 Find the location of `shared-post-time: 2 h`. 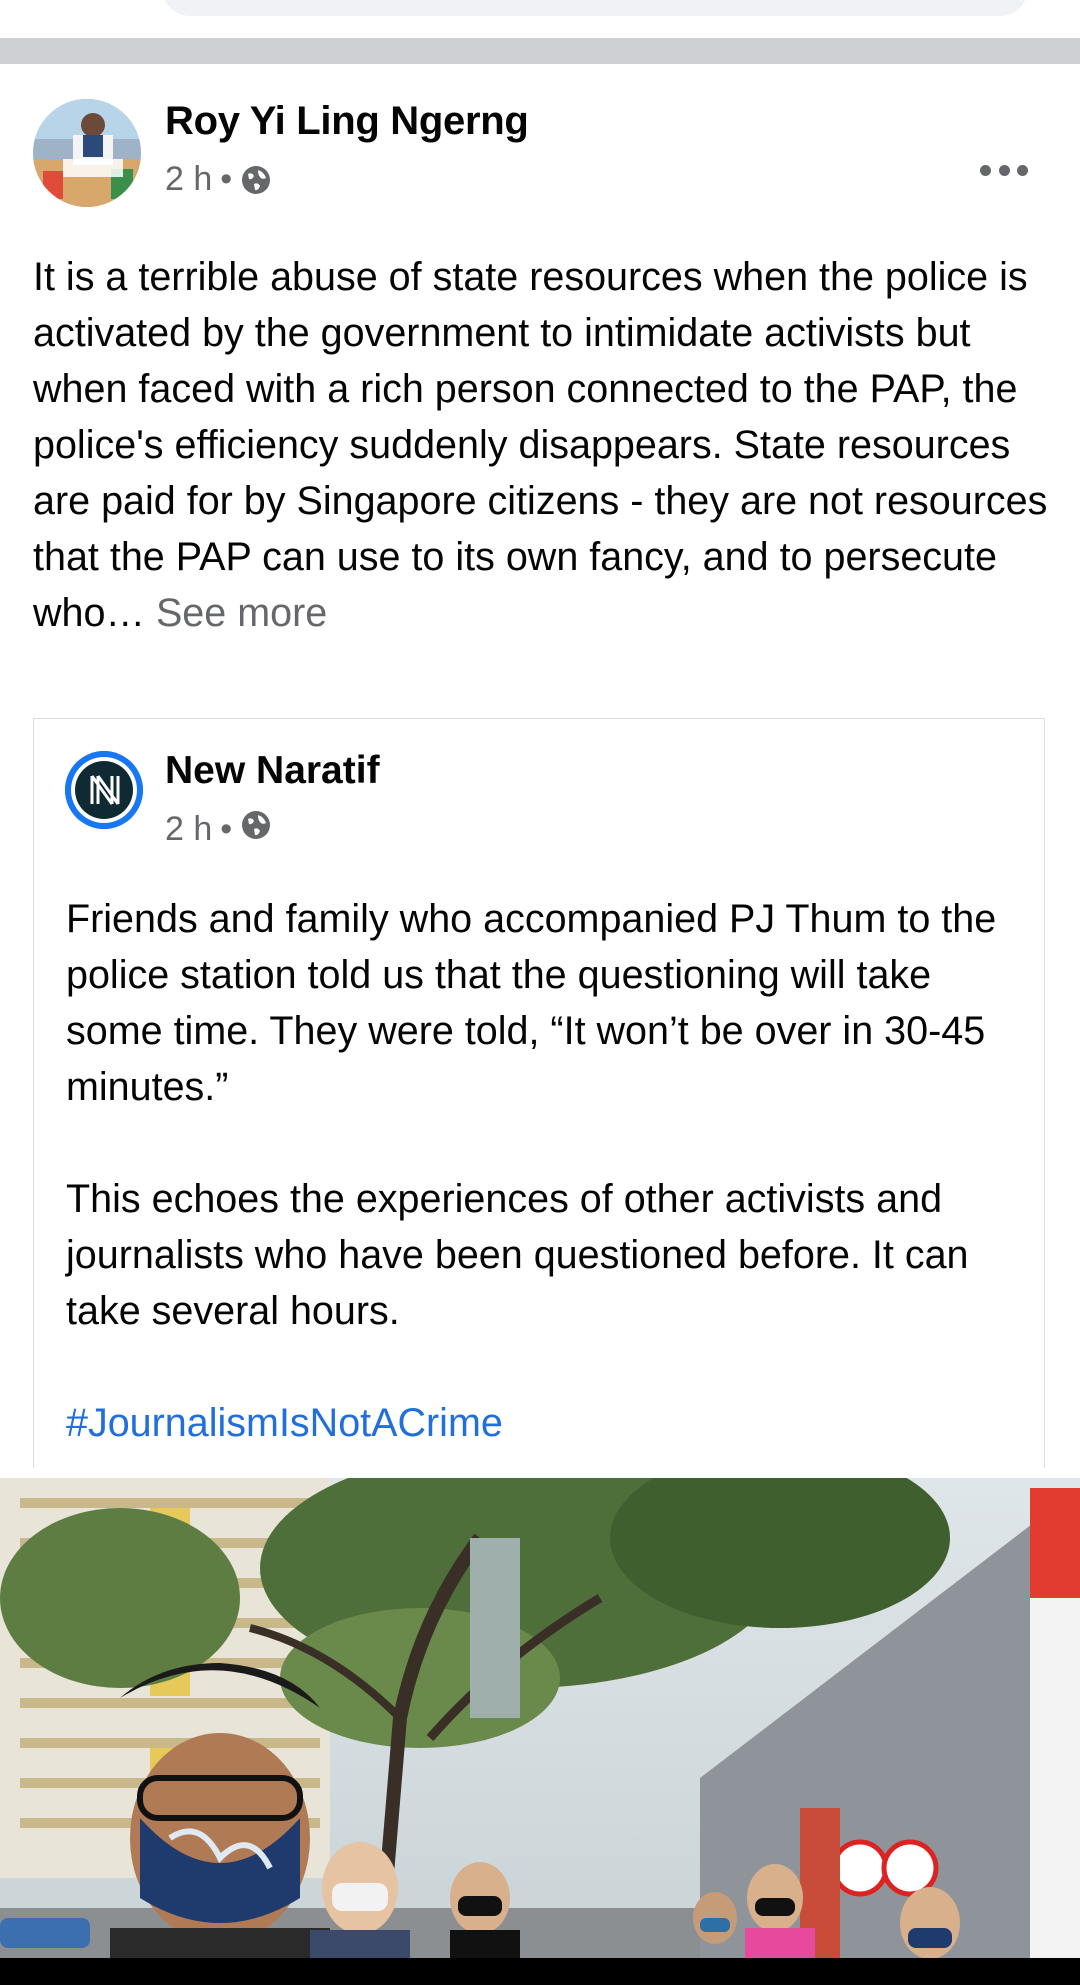

shared-post-time: 2 h is located at coordinates (188, 829).